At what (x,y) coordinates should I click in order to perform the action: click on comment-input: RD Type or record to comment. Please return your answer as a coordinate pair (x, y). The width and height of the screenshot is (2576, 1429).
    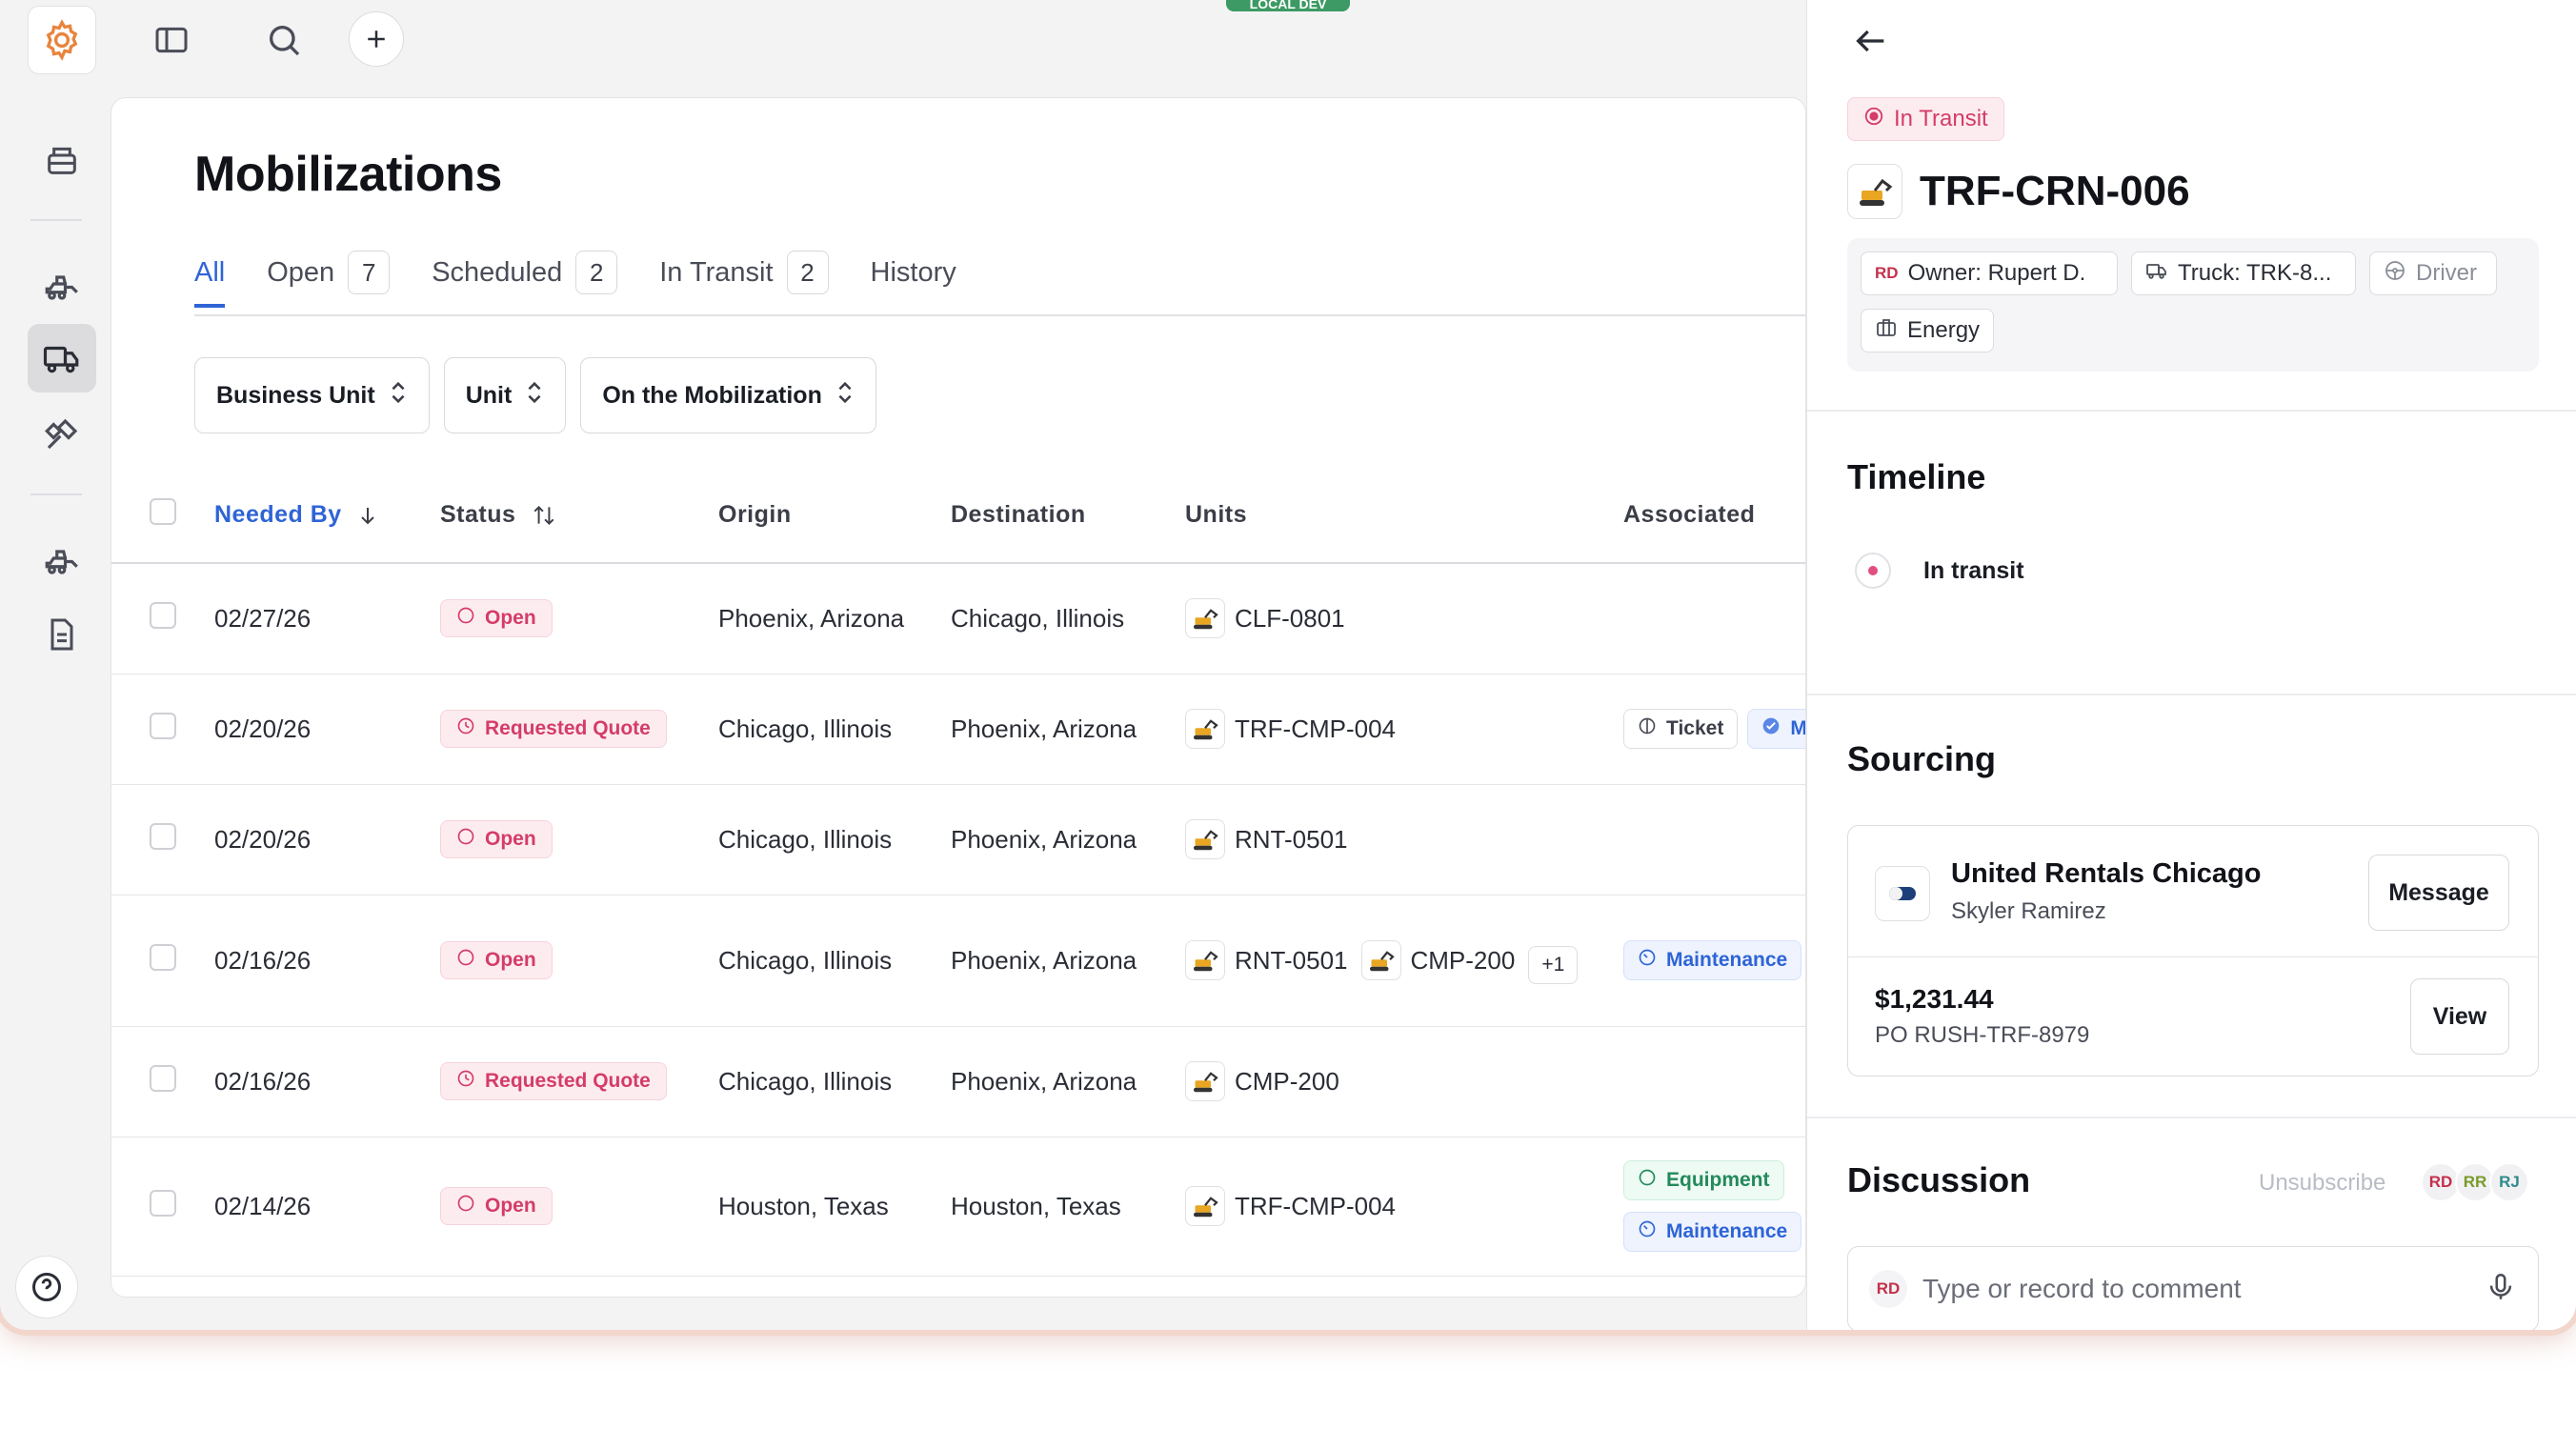
    Looking at the image, I should click on (2193, 1288).